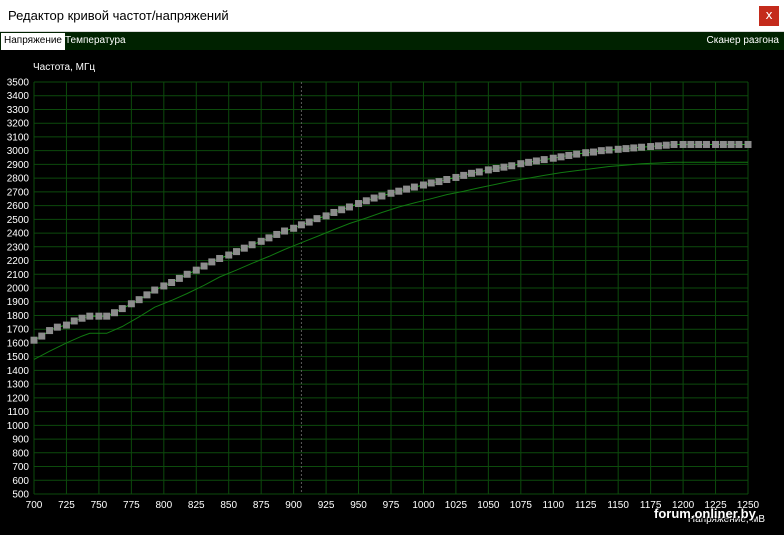 The image size is (784, 535). What do you see at coordinates (118, 15) in the screenshot?
I see `window-title: Редактор кривой частот/напряжений` at bounding box center [118, 15].